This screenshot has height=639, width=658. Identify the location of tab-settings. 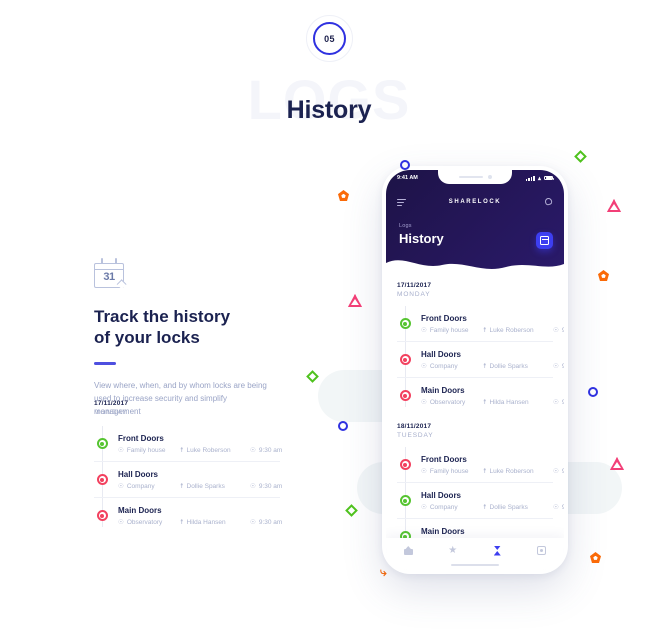
(541, 550).